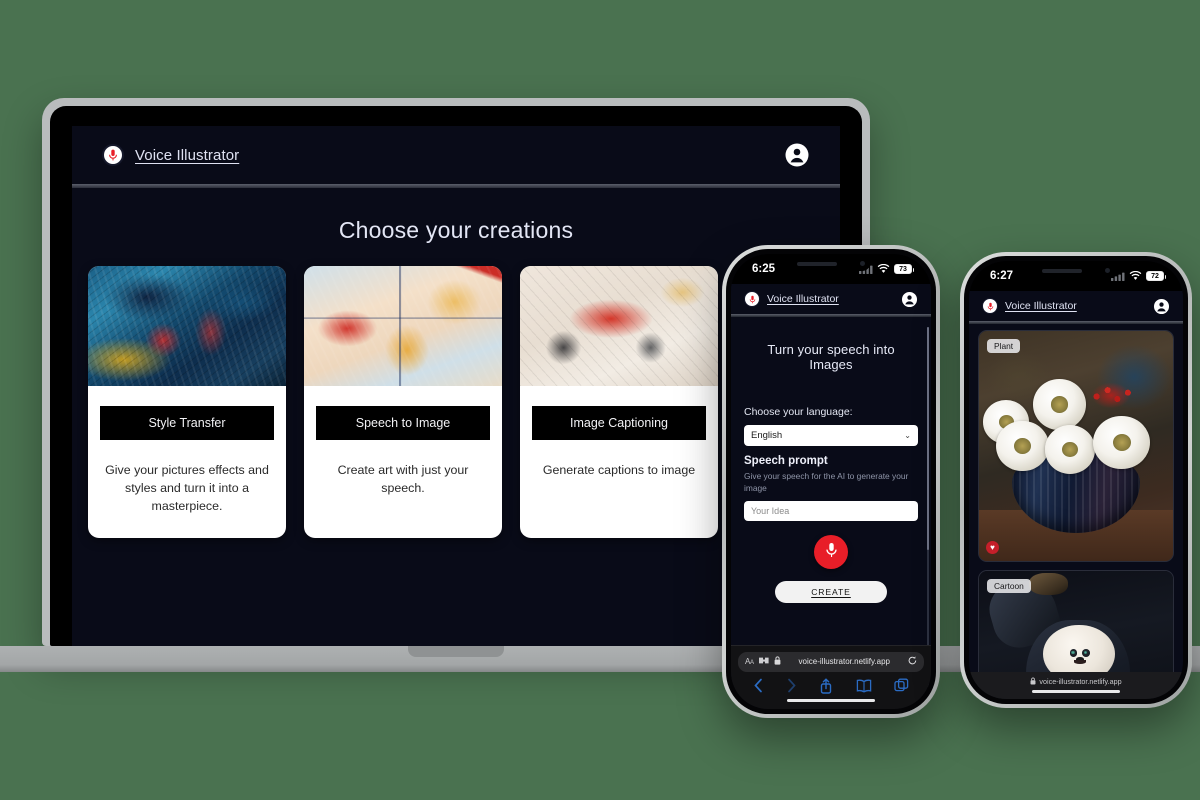 The width and height of the screenshot is (1200, 800). What do you see at coordinates (907, 435) in the screenshot?
I see `chevron-down-icon: ⌄` at bounding box center [907, 435].